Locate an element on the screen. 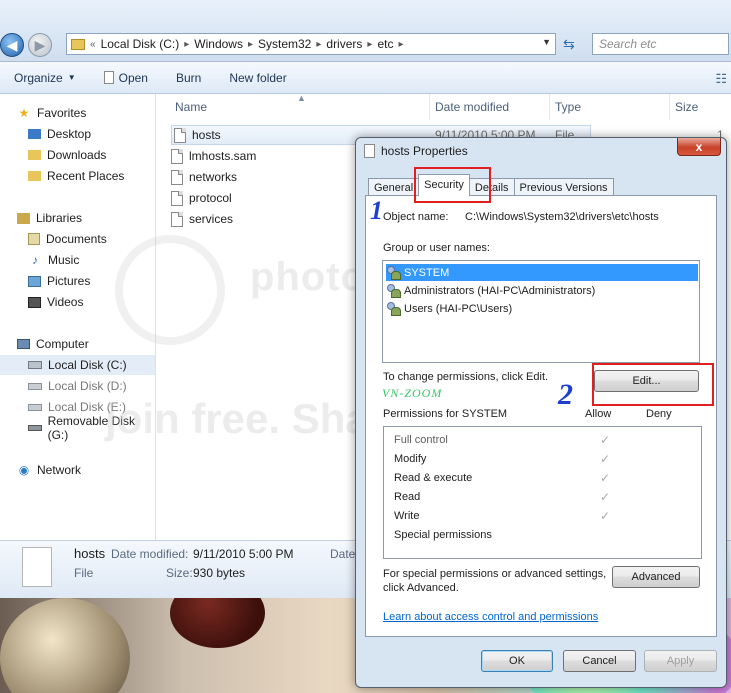  nav-recent-places: Recent Places is located at coordinates (77, 176).